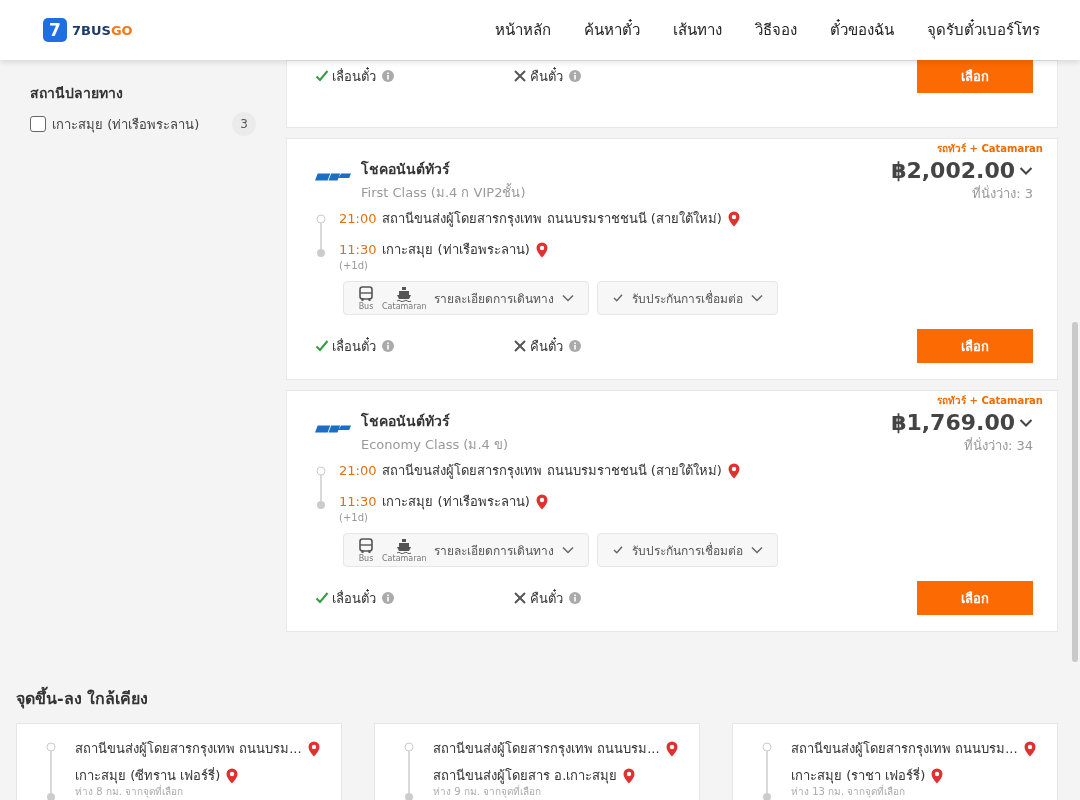  Describe the element at coordinates (537, 761) in the screenshot. I see `nearby-card: สถานีขนส่งผู้โดยสารกรุงเทพ ถนนบรม... สถานีขนส่งผู้โดยสาร อ.เกาะสมุย ห่าง 9 กม. จากจุดที่เลือก` at that location.